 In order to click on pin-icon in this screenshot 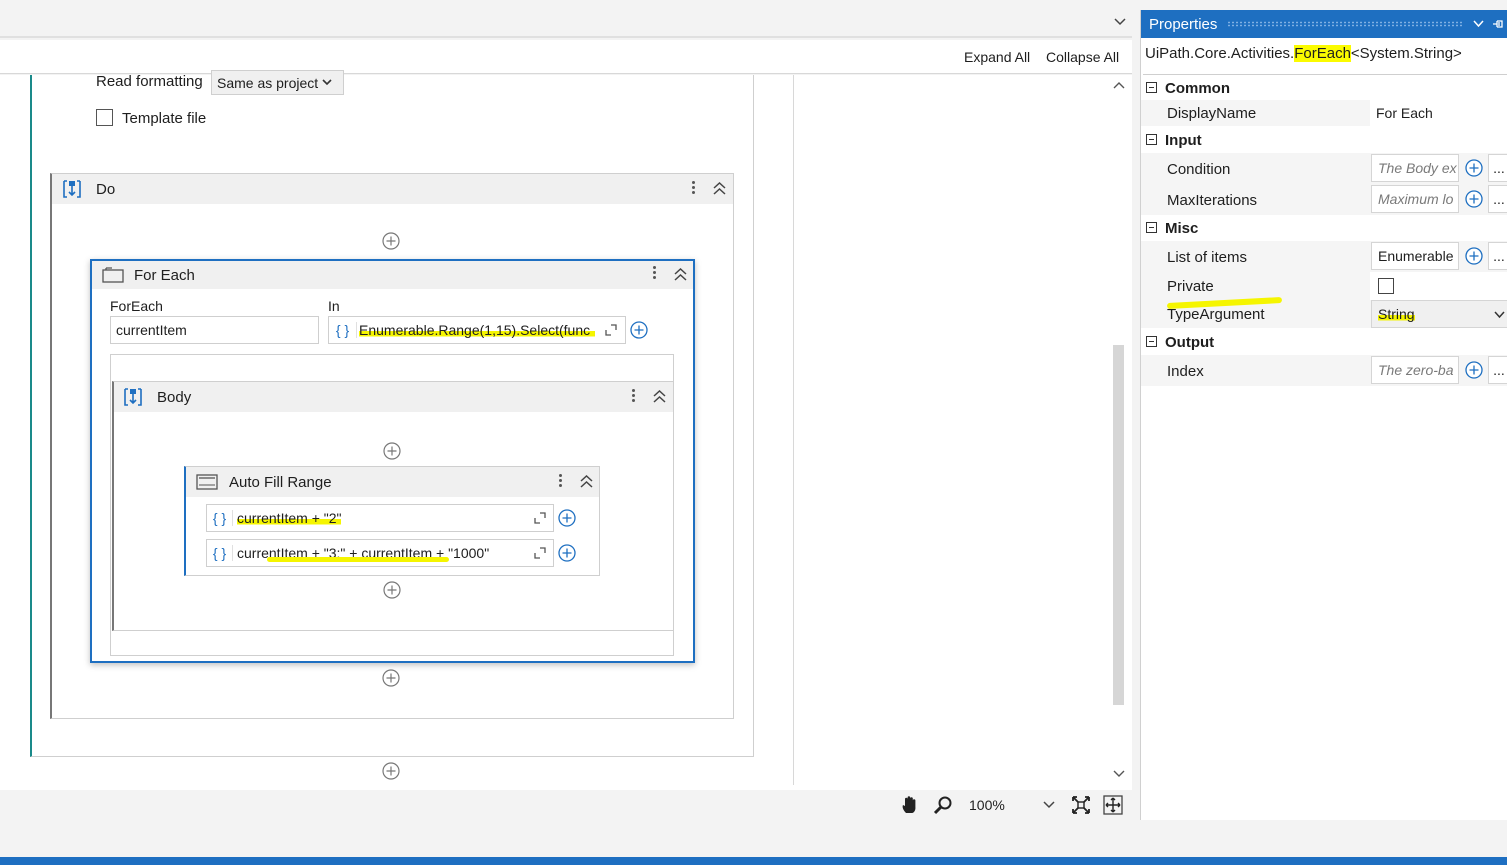, I will do `click(1498, 24)`.